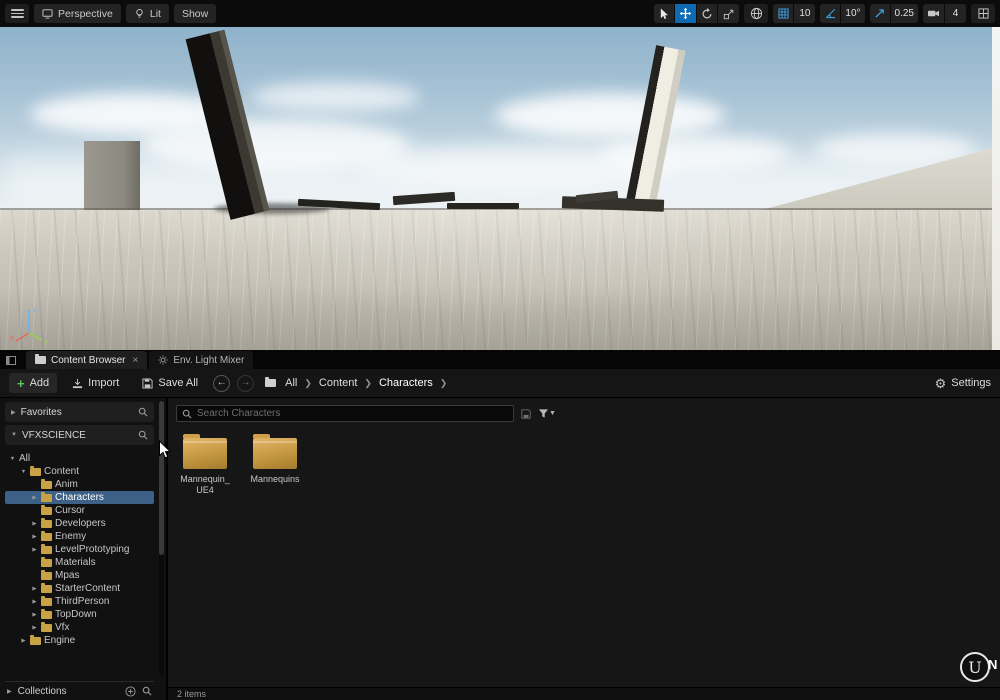 The image size is (1000, 700). Describe the element at coordinates (665, 13) in the screenshot. I see `select-tool-button` at that location.